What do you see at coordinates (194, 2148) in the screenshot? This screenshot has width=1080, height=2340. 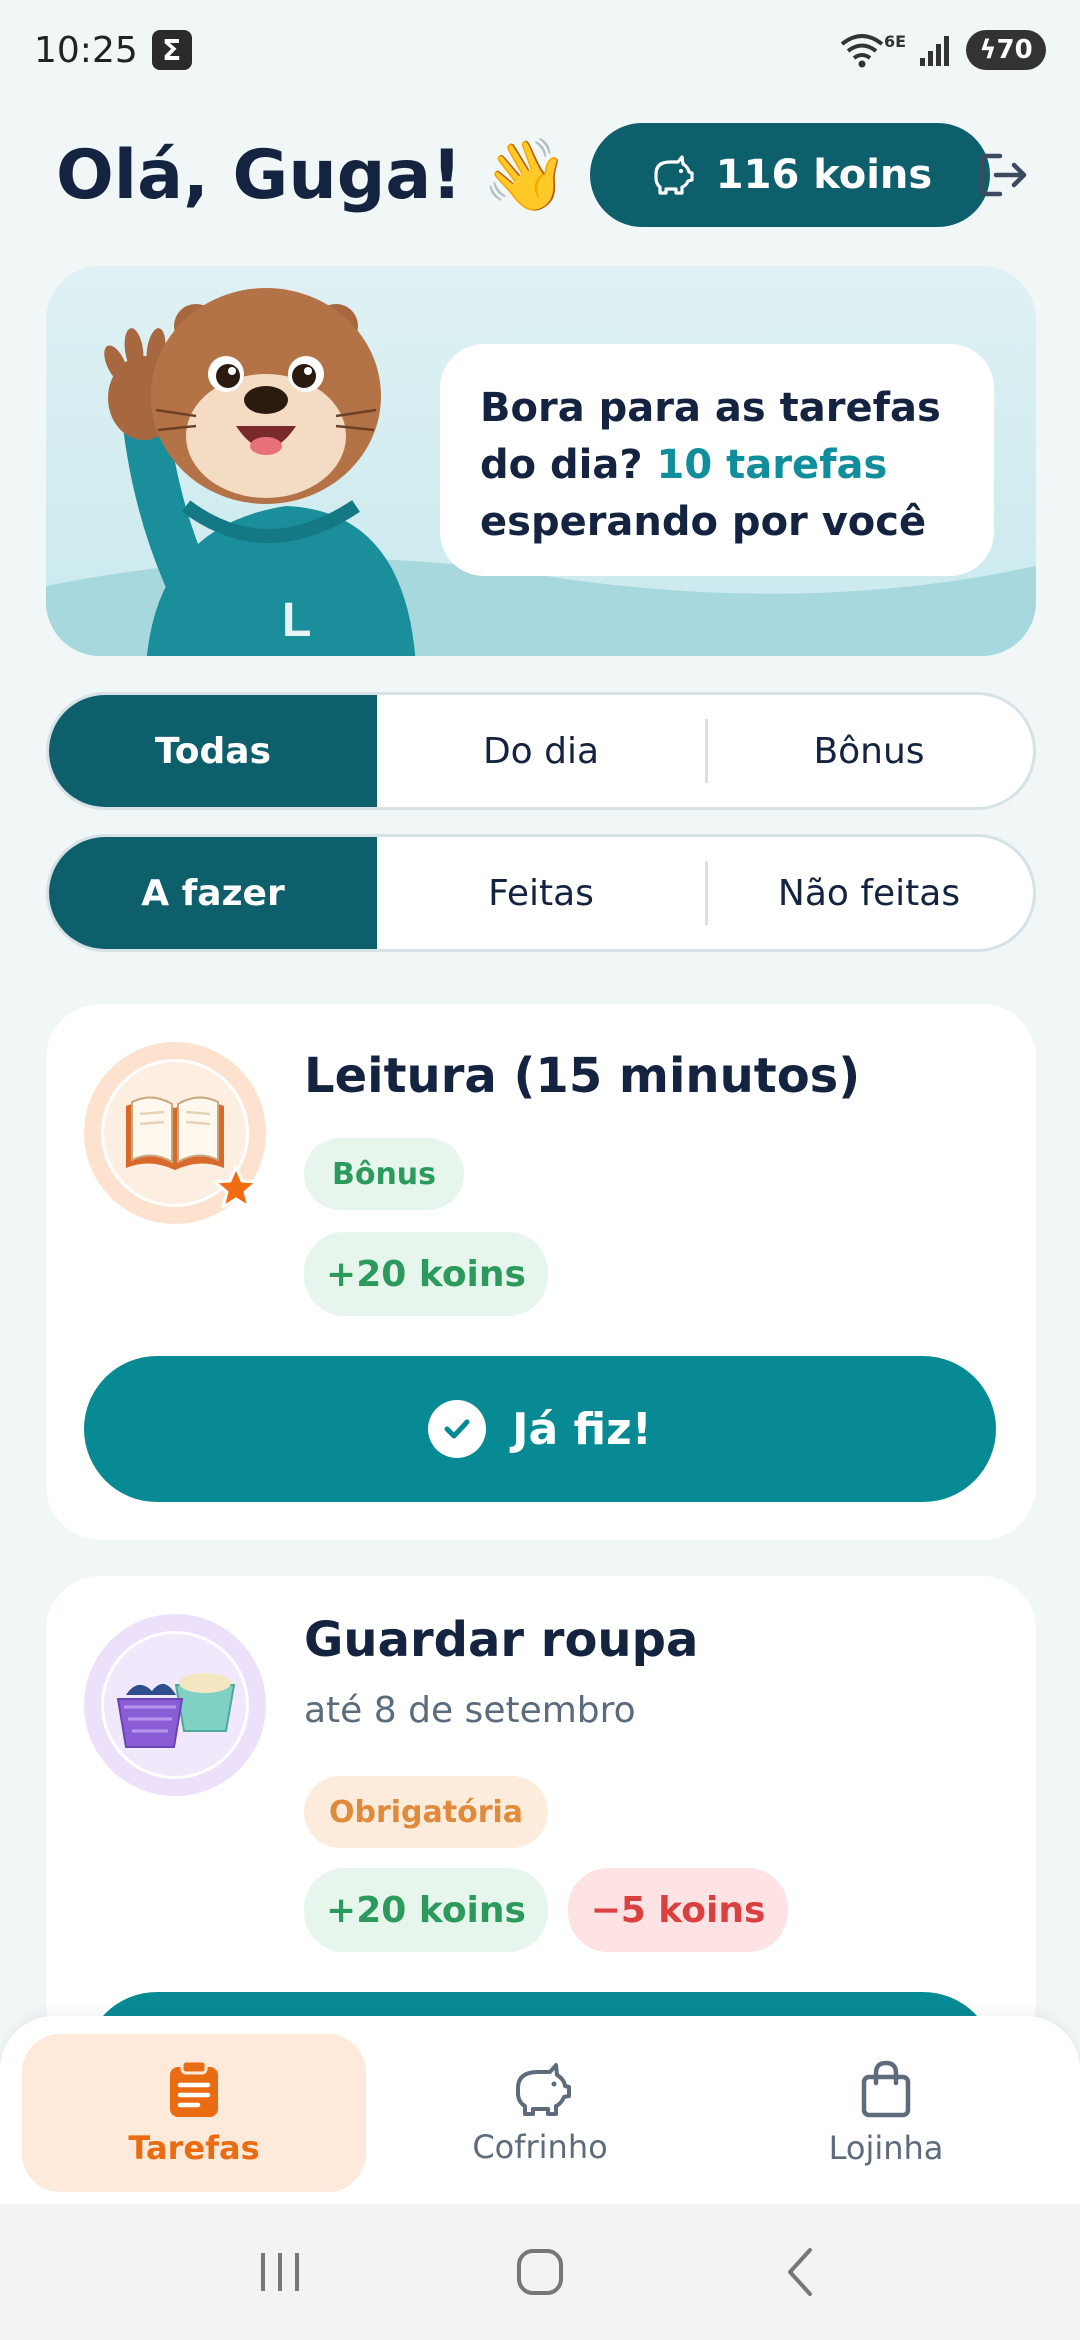 I see `nav-tarefas-label: Tarefas` at bounding box center [194, 2148].